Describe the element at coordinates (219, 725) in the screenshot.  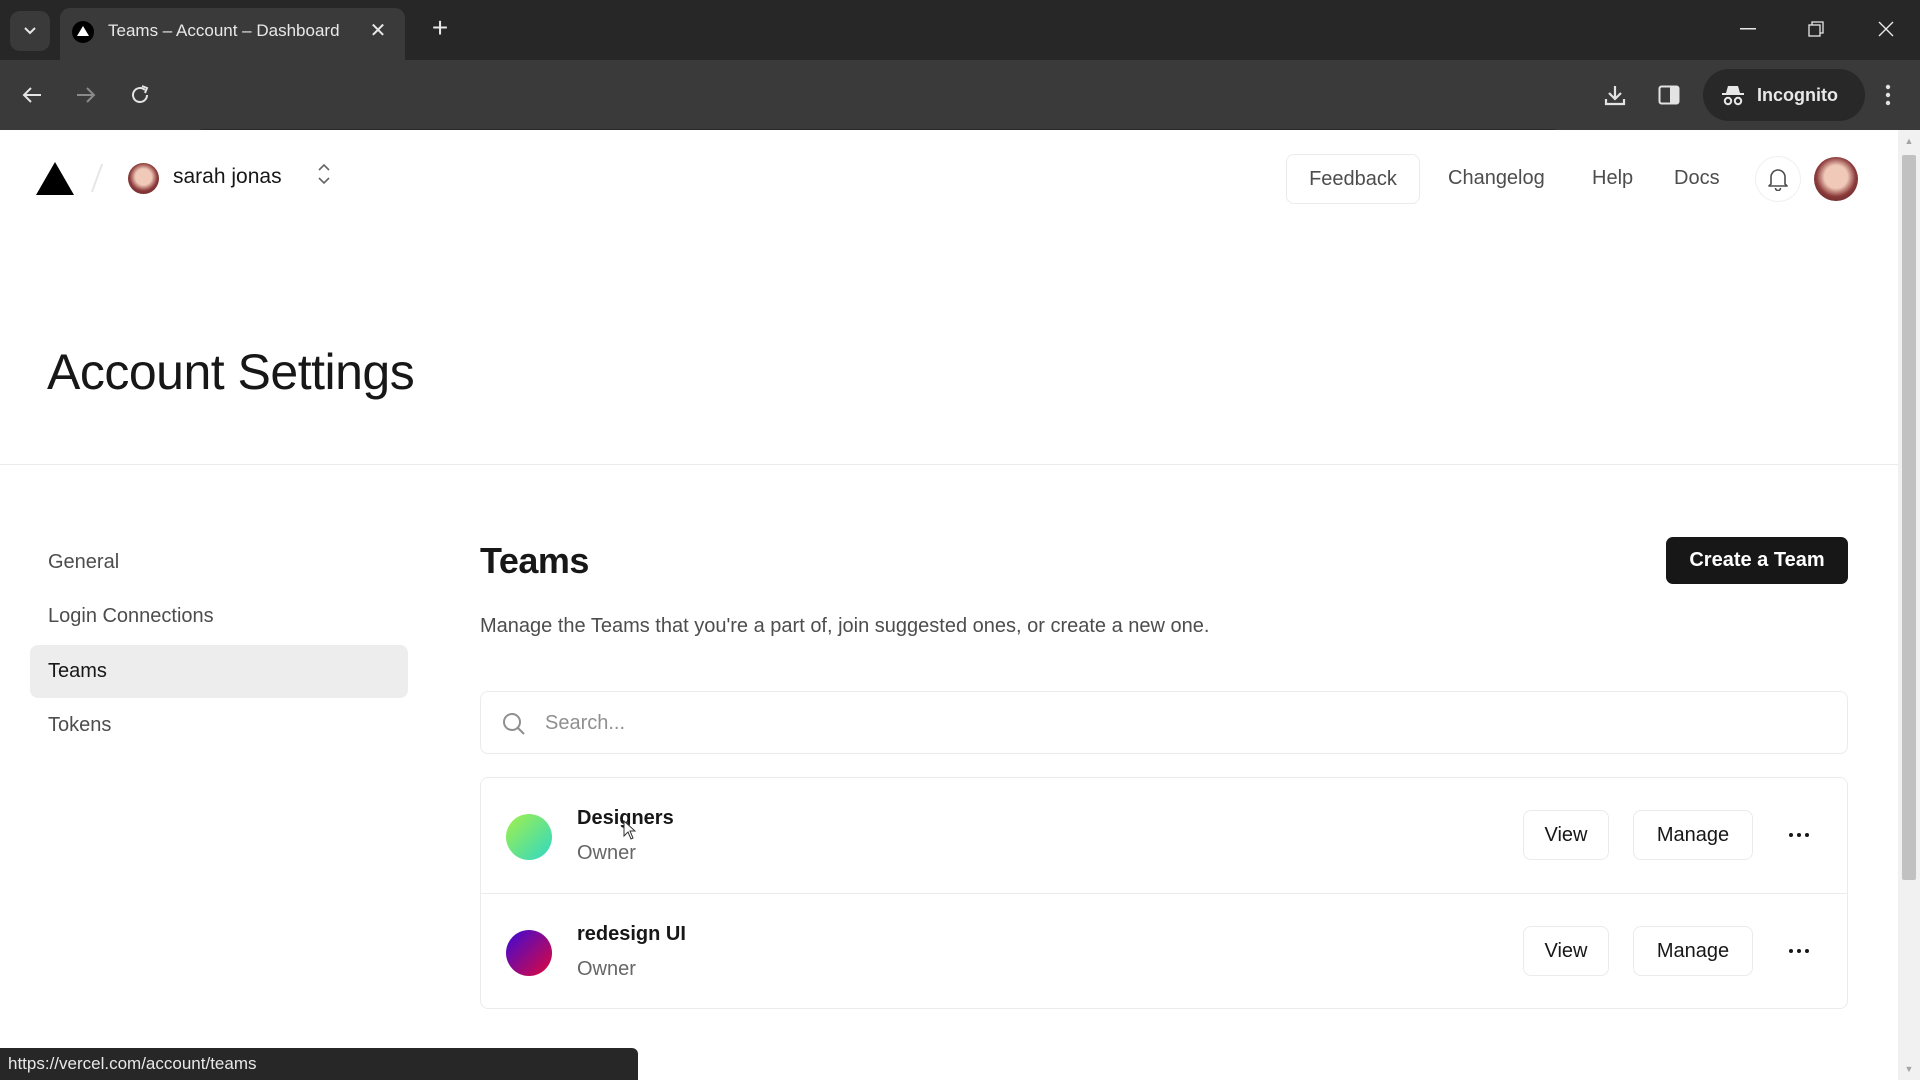
I see `sidebar-item-tokens: Tokens` at that location.